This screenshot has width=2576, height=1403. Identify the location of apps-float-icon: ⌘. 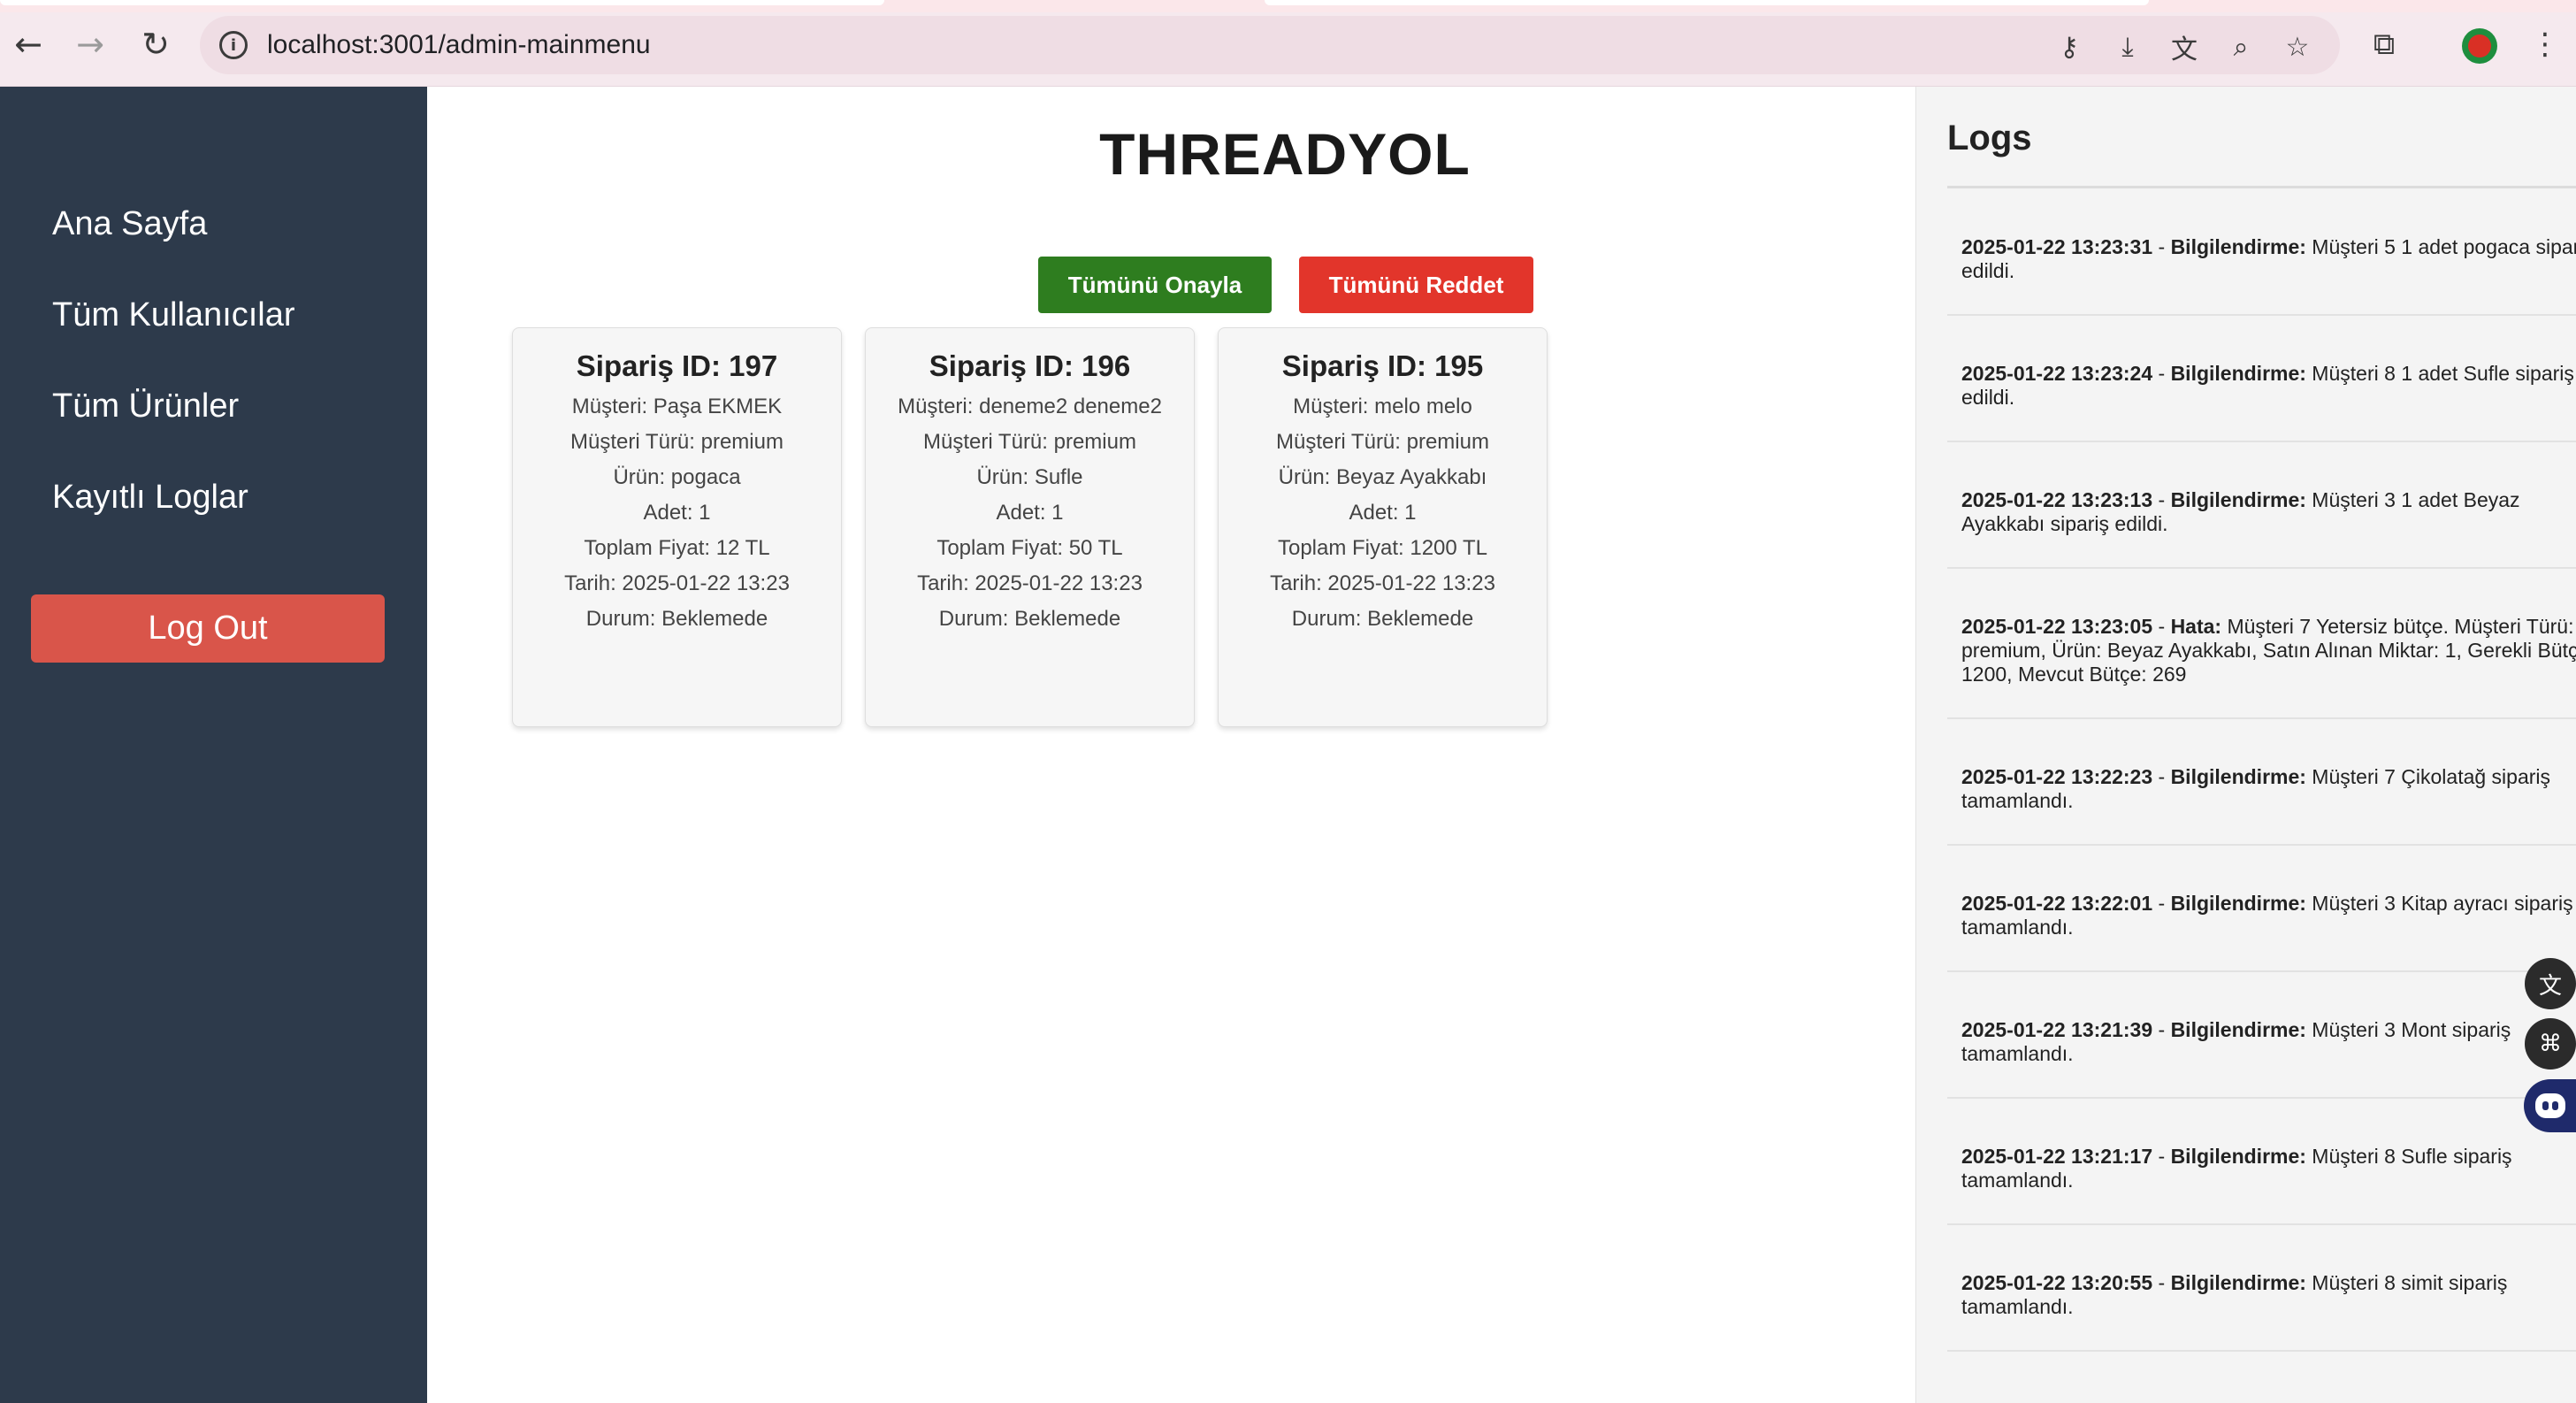
(2550, 1044).